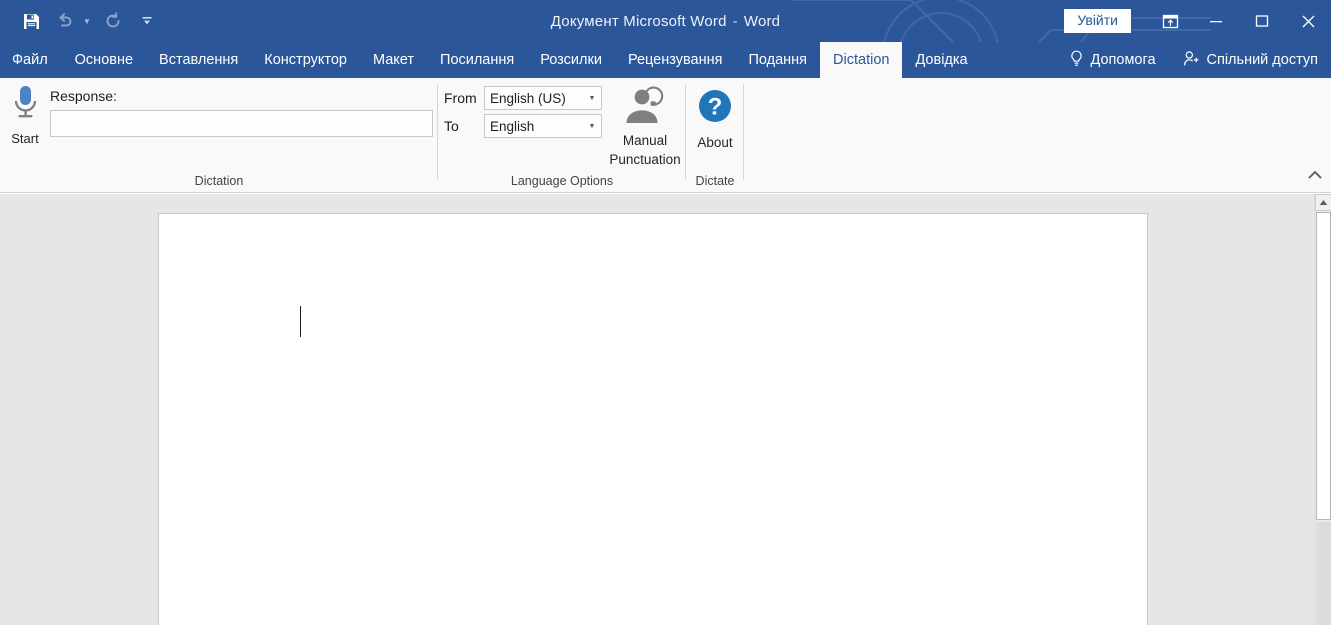  Describe the element at coordinates (645, 140) in the screenshot. I see `manual-punctuation-label-line1: Manual` at that location.